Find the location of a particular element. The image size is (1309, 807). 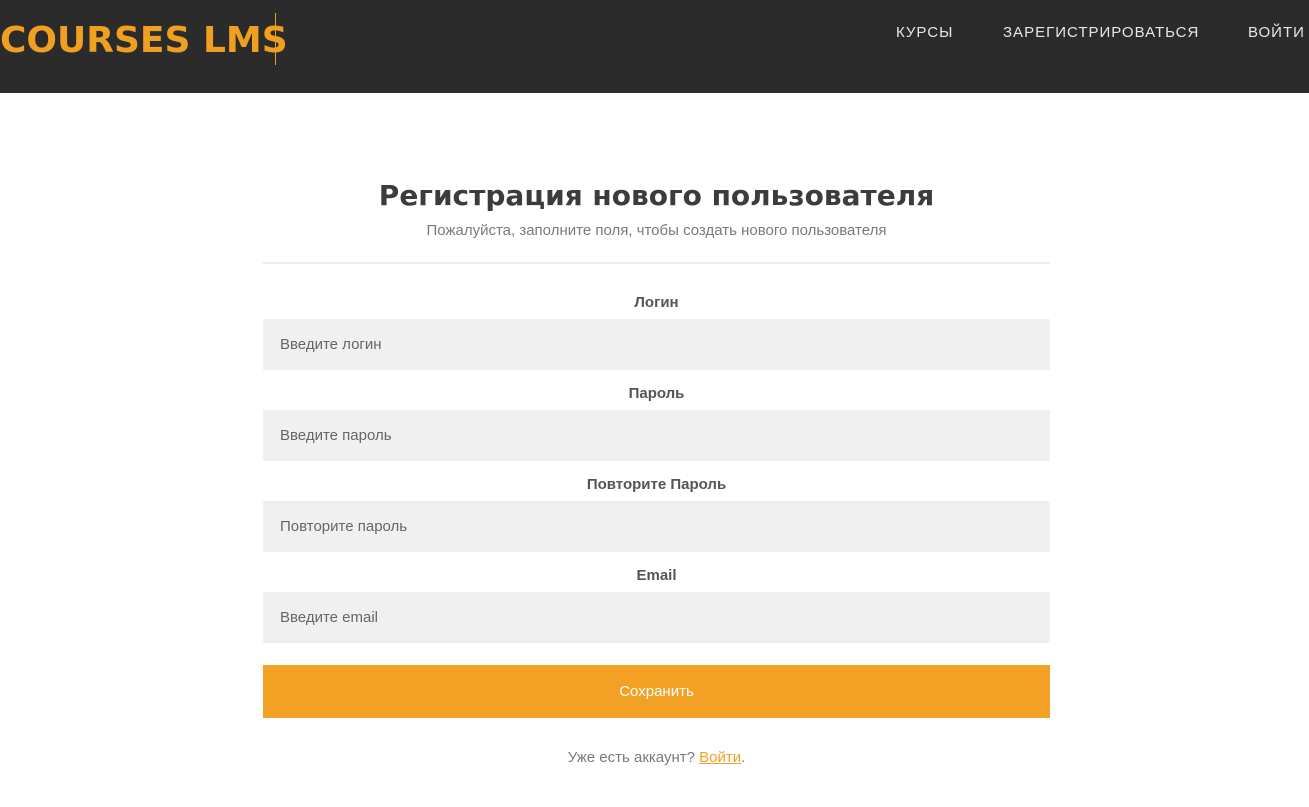

login-prompt: Уже есть аккаунт? Войти. is located at coordinates (656, 758).